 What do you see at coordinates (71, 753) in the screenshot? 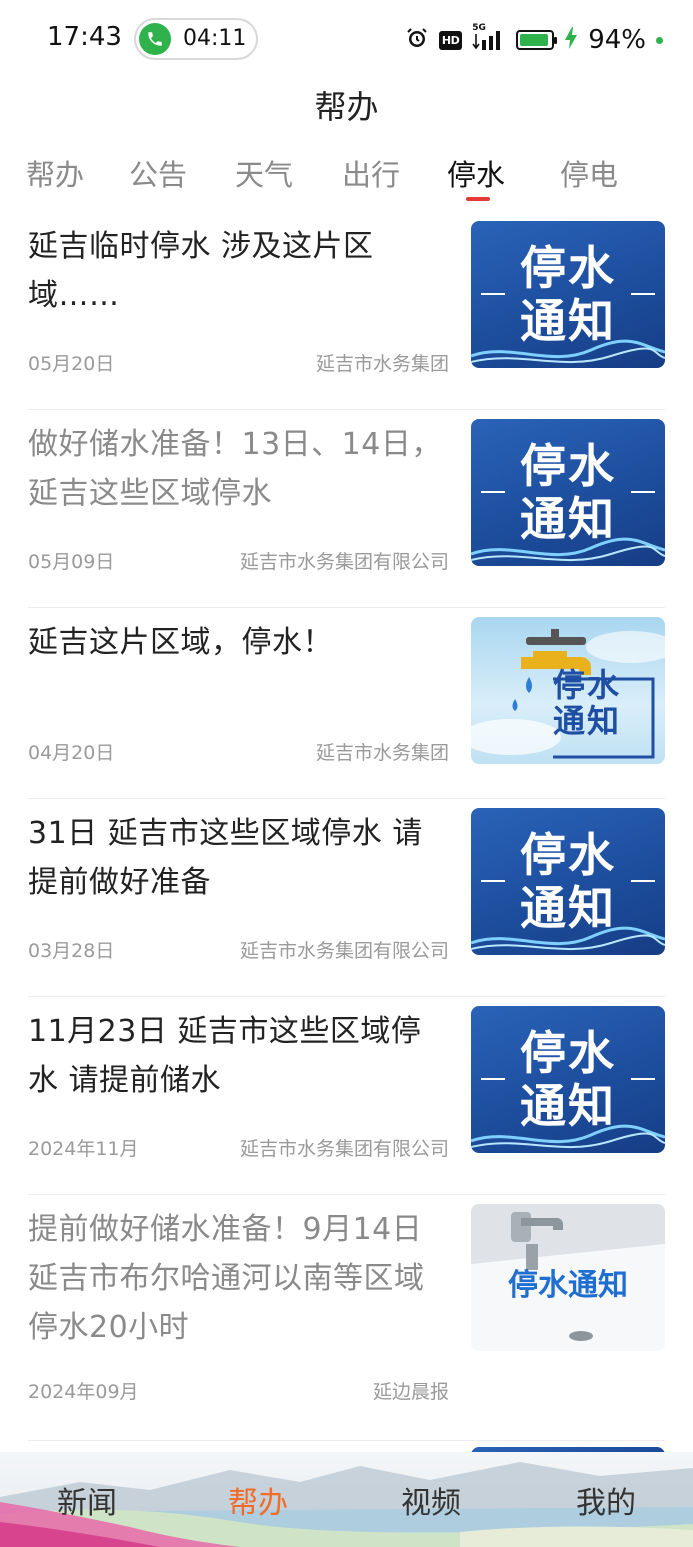
I see `article-date: 04月20日` at bounding box center [71, 753].